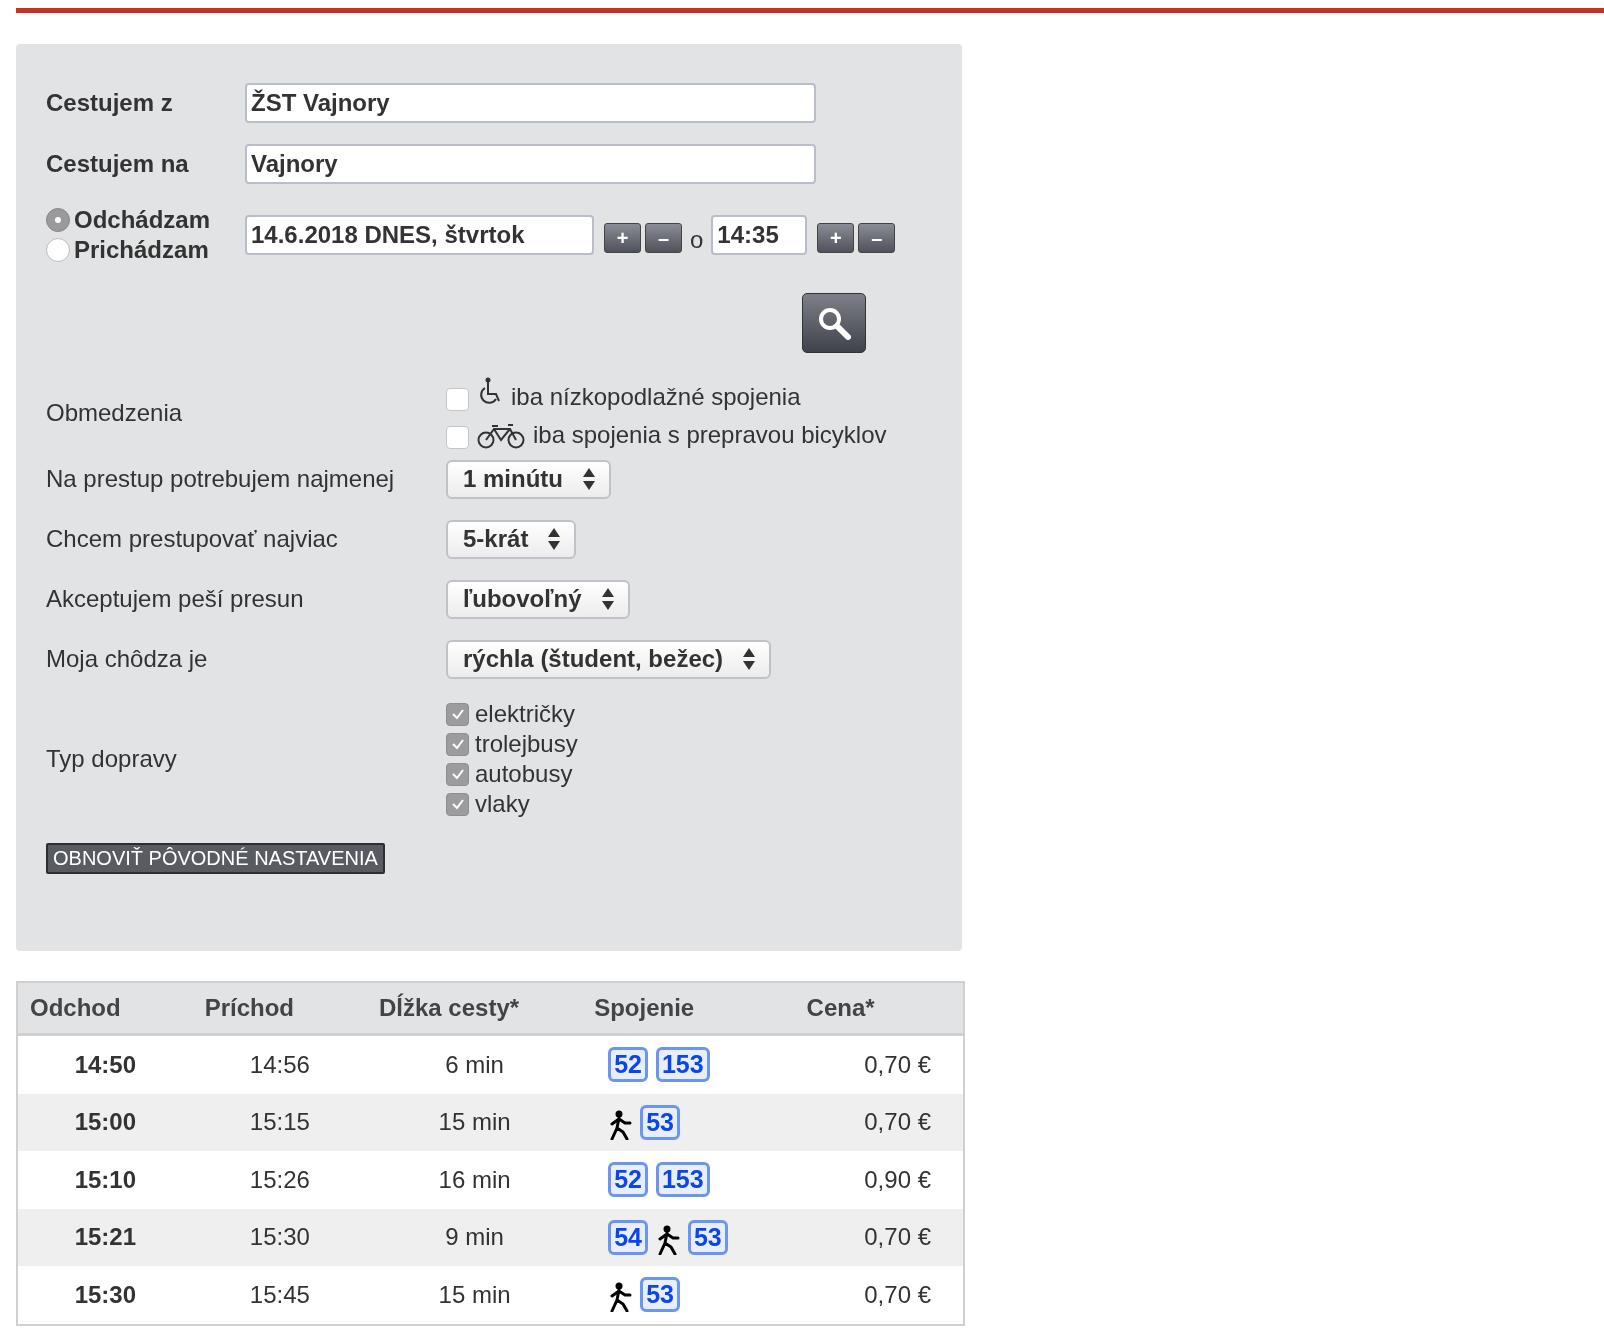 This screenshot has width=1604, height=1340. What do you see at coordinates (279, 1180) in the screenshot?
I see `table-cell: 15:26` at bounding box center [279, 1180].